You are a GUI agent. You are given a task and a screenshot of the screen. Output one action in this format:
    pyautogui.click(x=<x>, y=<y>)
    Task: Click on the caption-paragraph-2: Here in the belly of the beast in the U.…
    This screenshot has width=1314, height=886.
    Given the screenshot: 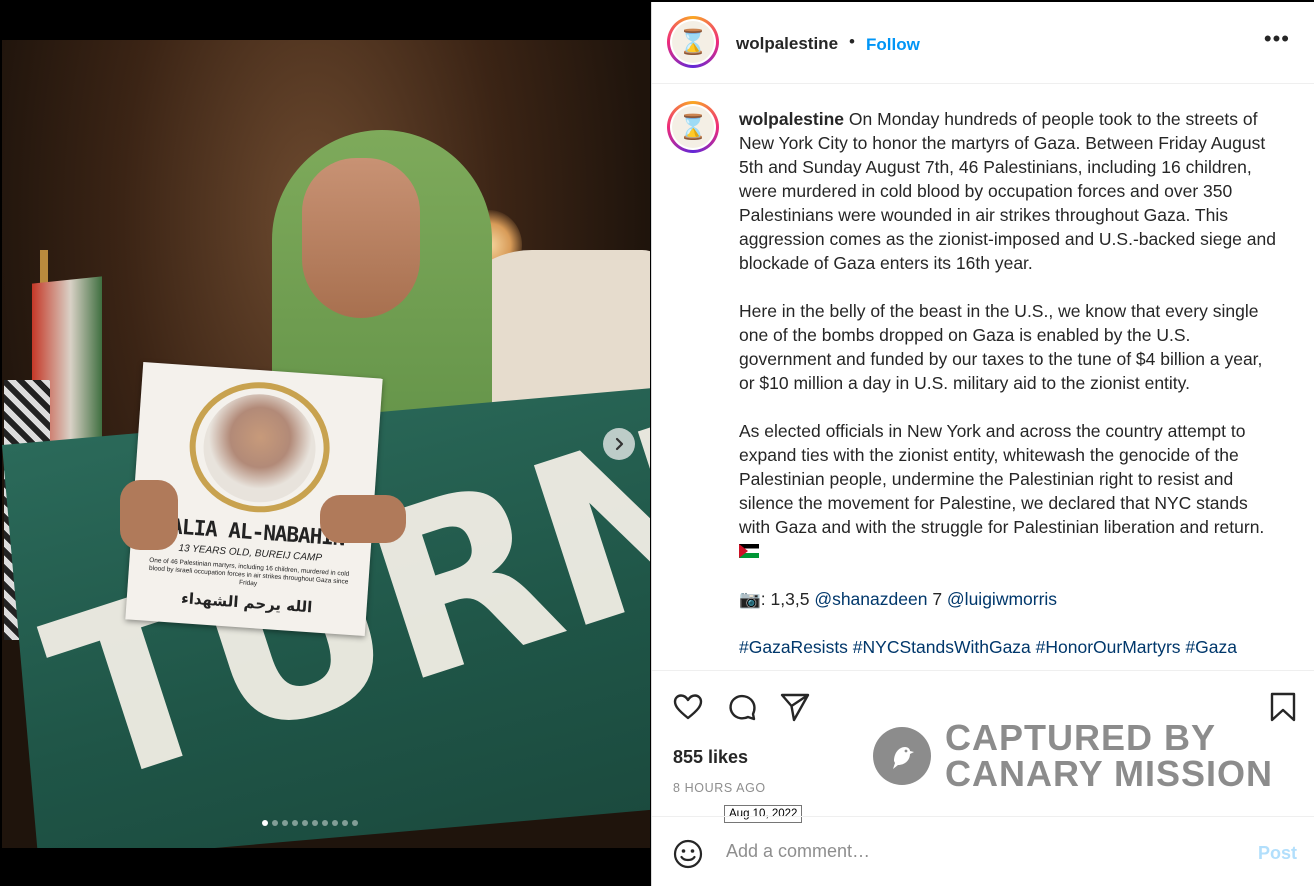 What is the action you would take?
    pyautogui.click(x=1003, y=347)
    